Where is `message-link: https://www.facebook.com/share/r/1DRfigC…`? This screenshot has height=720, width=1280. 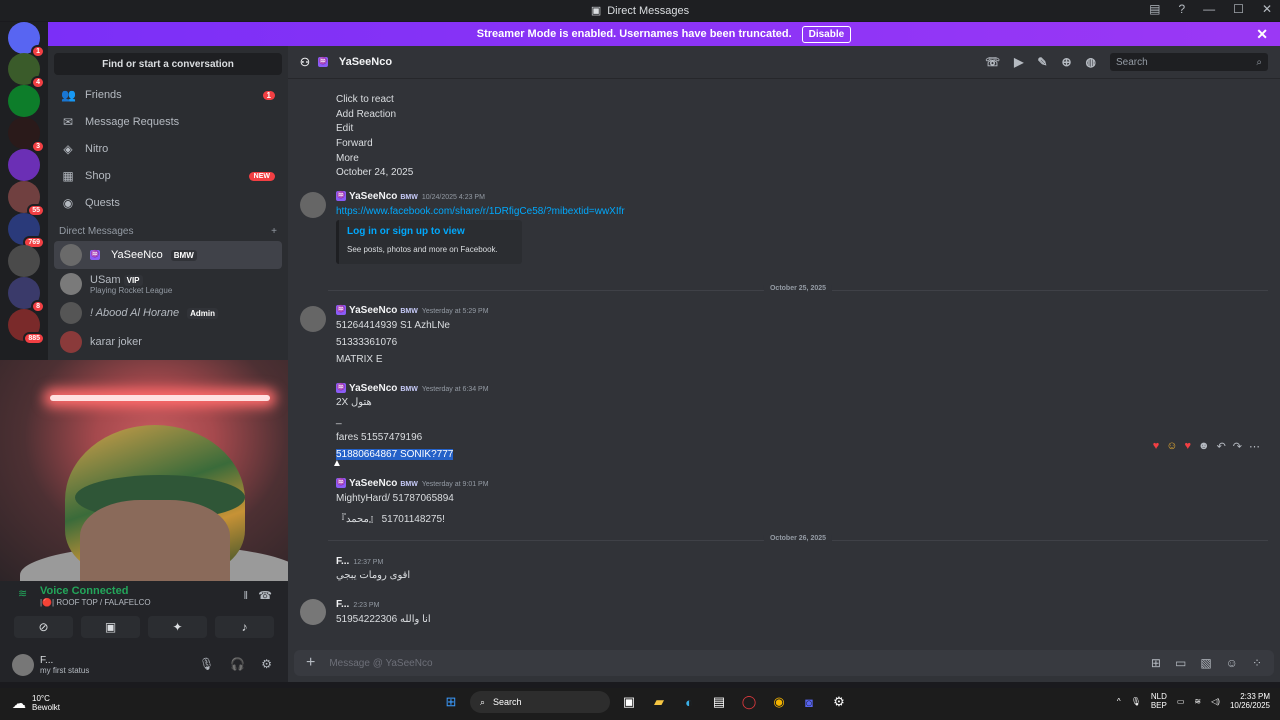 message-link: https://www.facebook.com/share/r/1DRfigC… is located at coordinates (480, 211).